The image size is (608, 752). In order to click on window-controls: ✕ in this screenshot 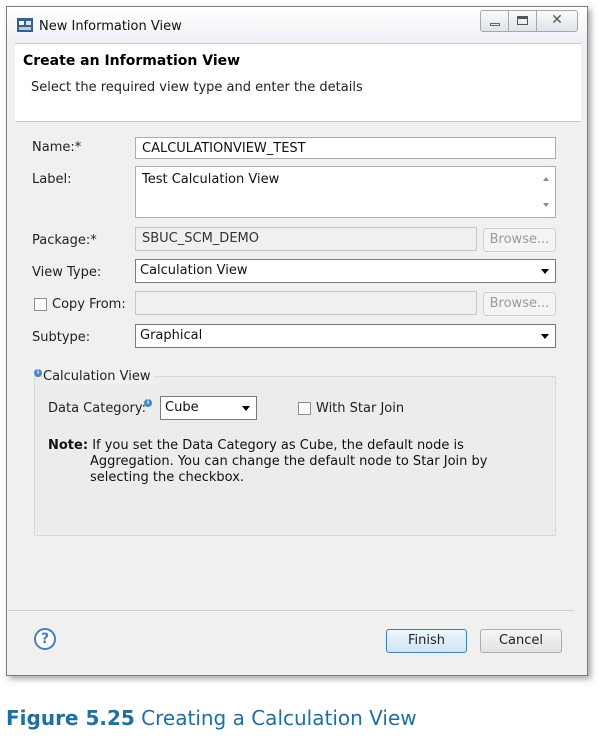, I will do `click(529, 21)`.